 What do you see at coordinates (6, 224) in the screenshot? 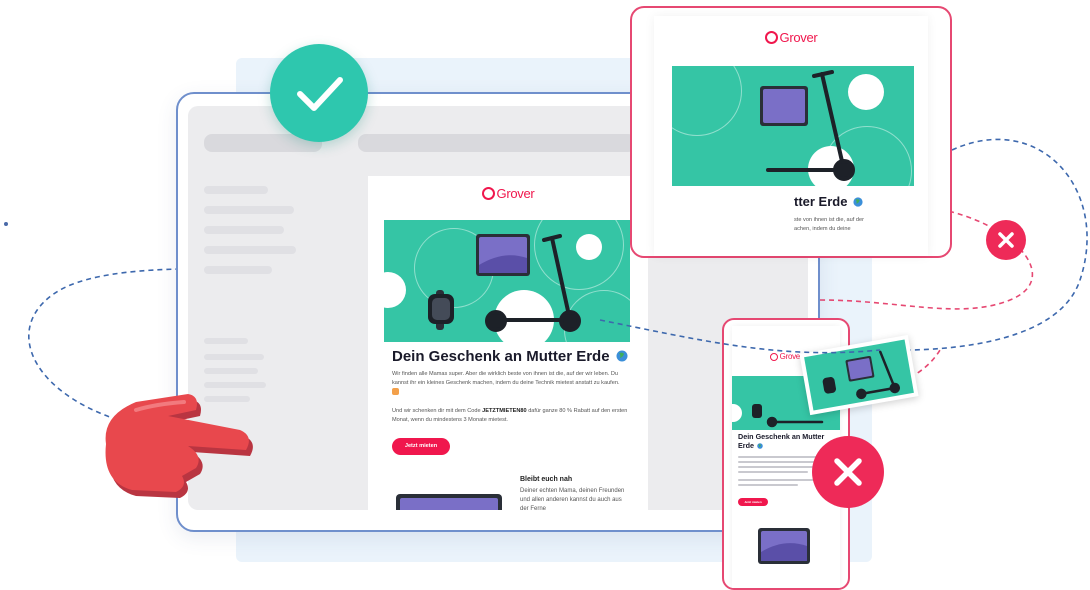
I see `decor-dot-left` at bounding box center [6, 224].